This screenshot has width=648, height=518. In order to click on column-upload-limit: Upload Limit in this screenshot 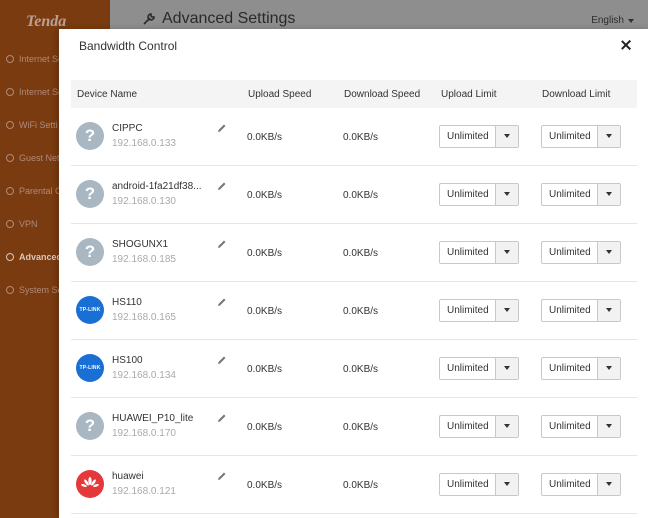, I will do `click(469, 94)`.